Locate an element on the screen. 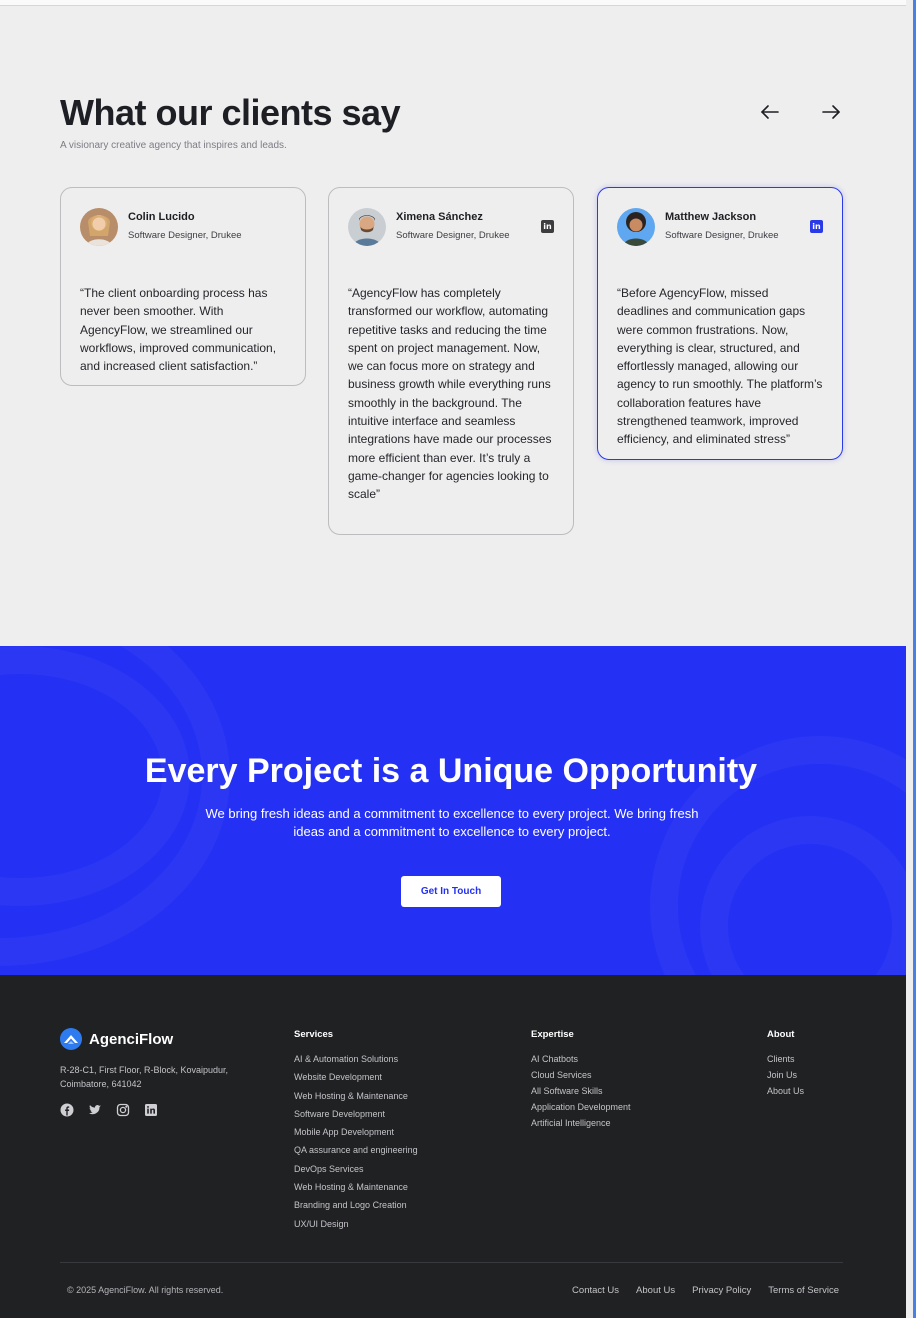 The height and width of the screenshot is (1318, 916). arrow-left-icon is located at coordinates (770, 112).